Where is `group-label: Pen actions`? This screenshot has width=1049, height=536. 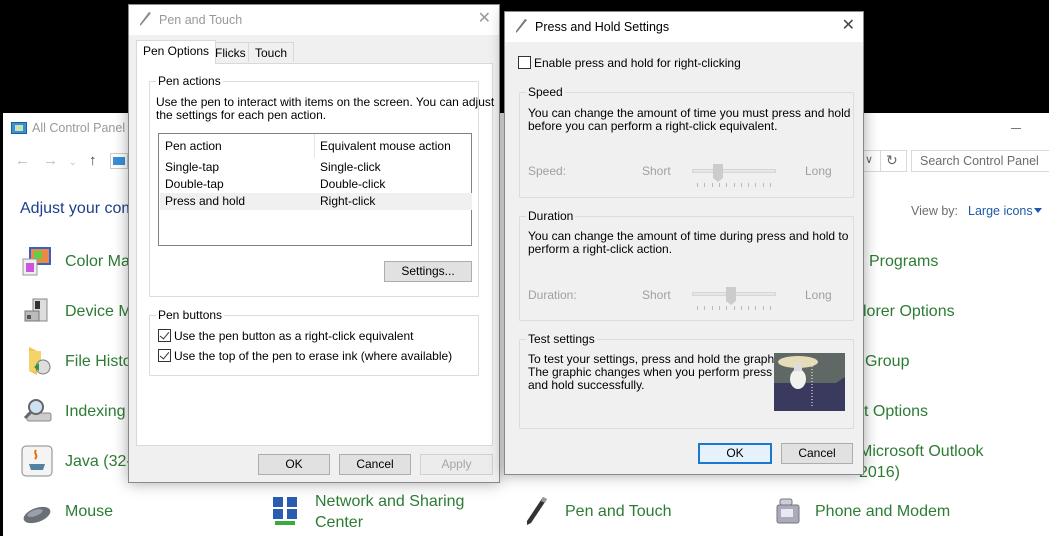
group-label: Pen actions is located at coordinates (189, 81).